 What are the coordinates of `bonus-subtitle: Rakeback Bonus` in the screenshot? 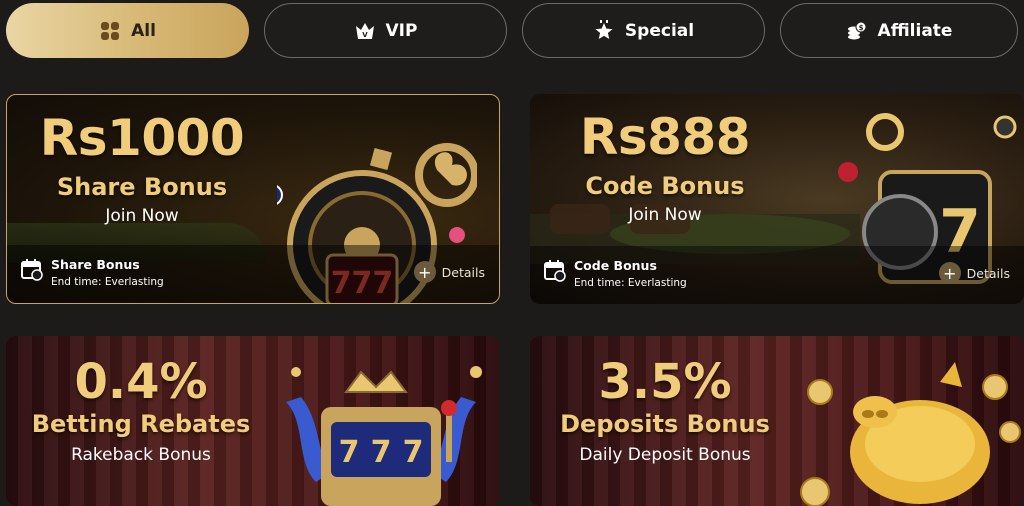 It's located at (141, 455).